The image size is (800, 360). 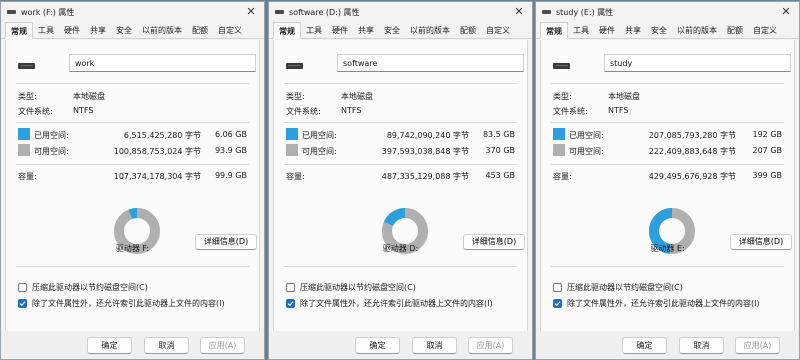 I want to click on tab-bar: 常规 工具 硬件 共享 安全 以前的版本 配额 自定义, so click(x=132, y=30).